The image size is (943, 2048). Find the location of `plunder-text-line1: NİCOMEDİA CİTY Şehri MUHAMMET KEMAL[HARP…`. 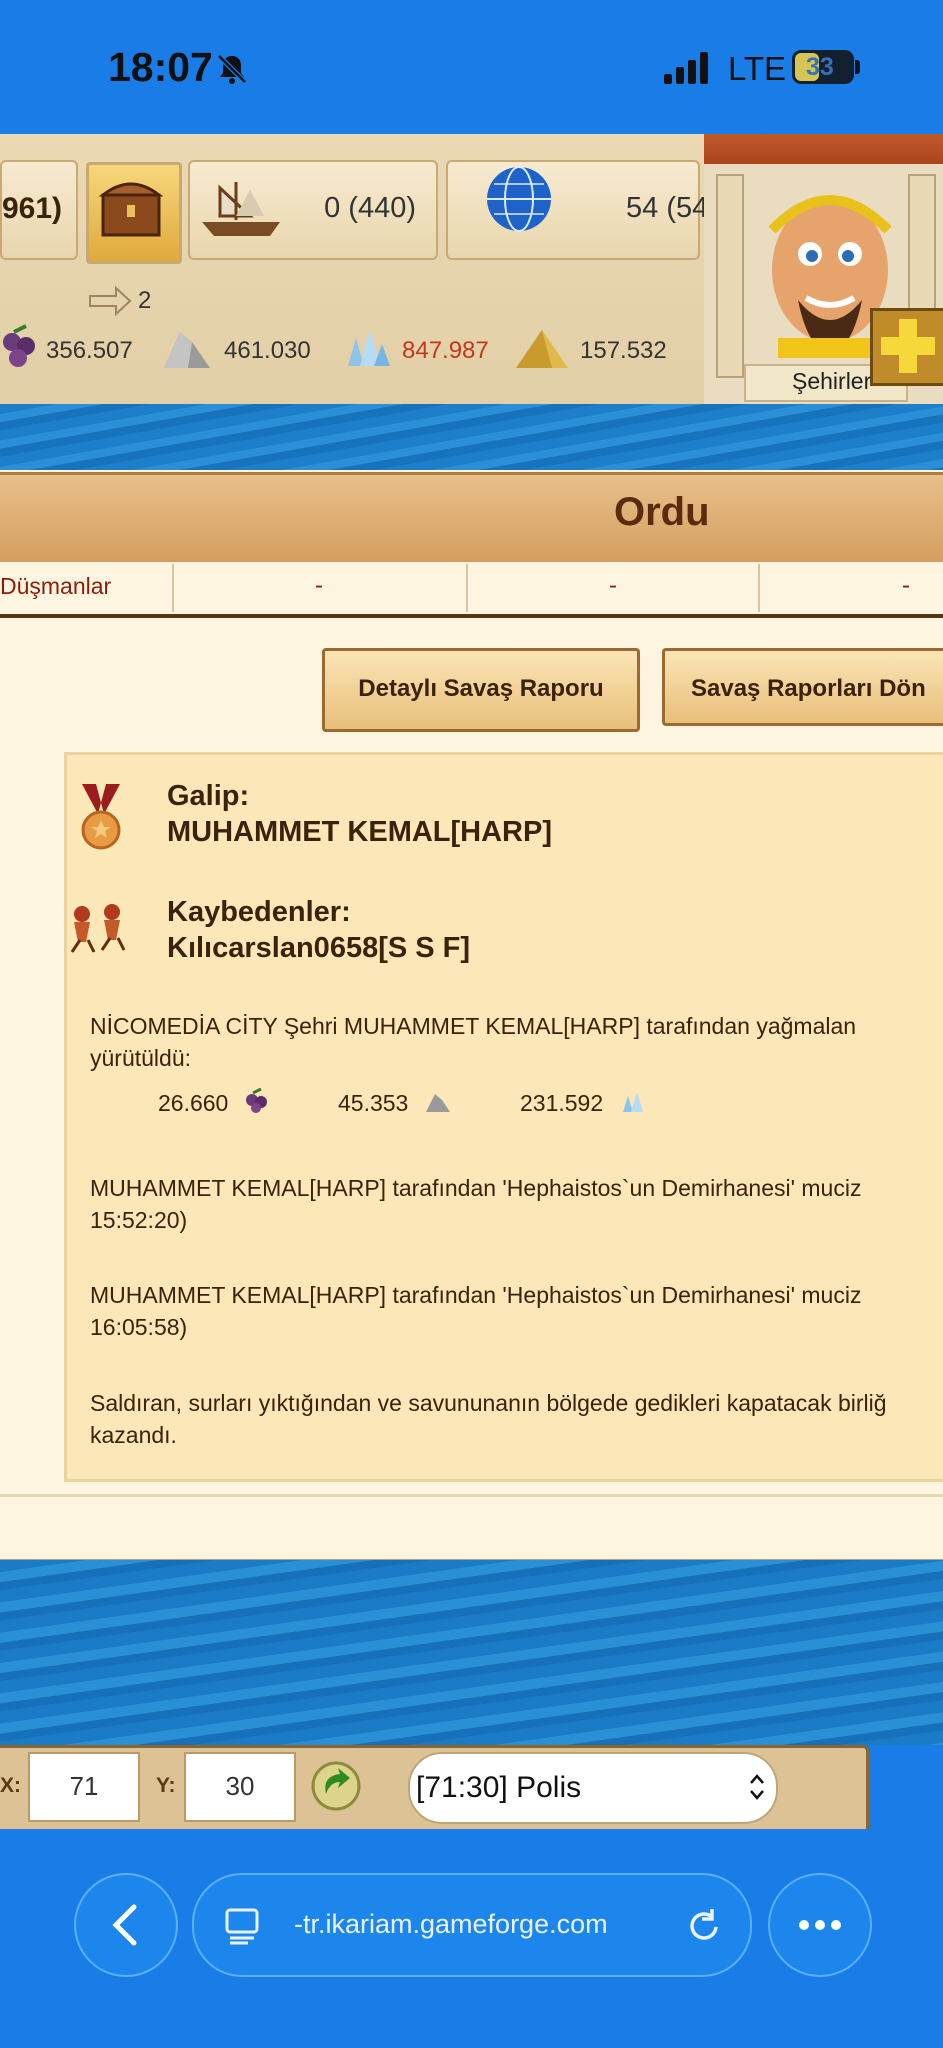

plunder-text-line1: NİCOMEDİA CİTY Şehri MUHAMMET KEMAL[HARP… is located at coordinates (473, 1026).